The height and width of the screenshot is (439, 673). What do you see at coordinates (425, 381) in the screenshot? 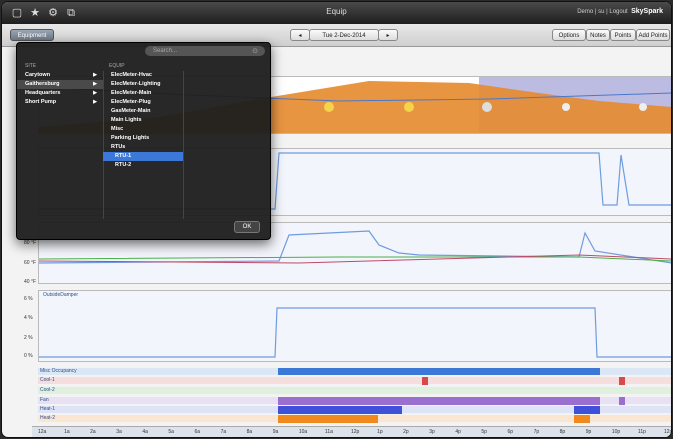
I see `cool1-bar` at bounding box center [425, 381].